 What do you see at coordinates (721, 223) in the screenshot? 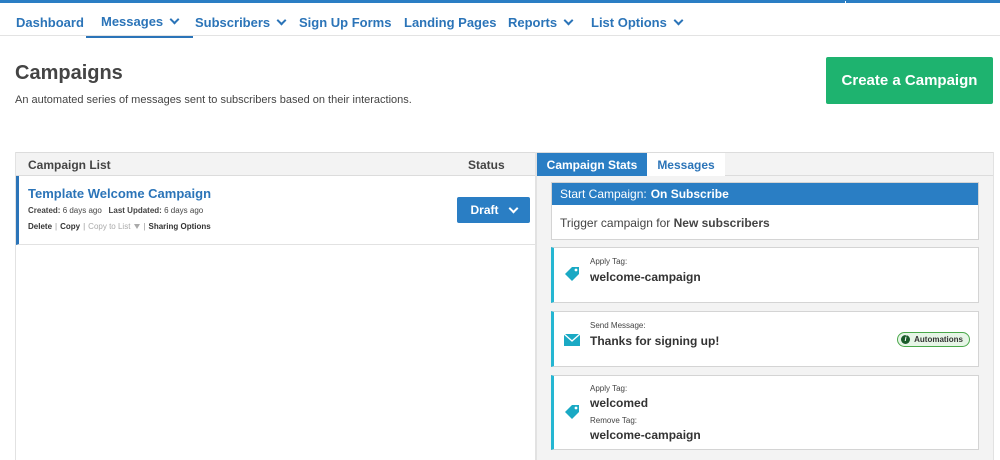
I see `trigger-value: New subscribers` at bounding box center [721, 223].